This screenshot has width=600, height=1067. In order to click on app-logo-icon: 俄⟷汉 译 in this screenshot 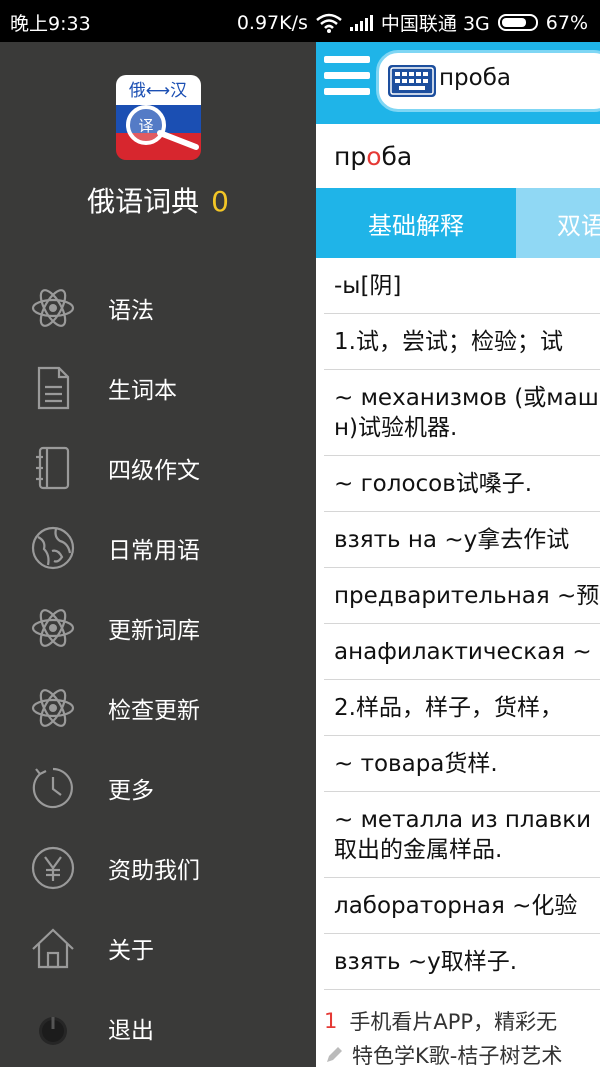, I will do `click(158, 117)`.